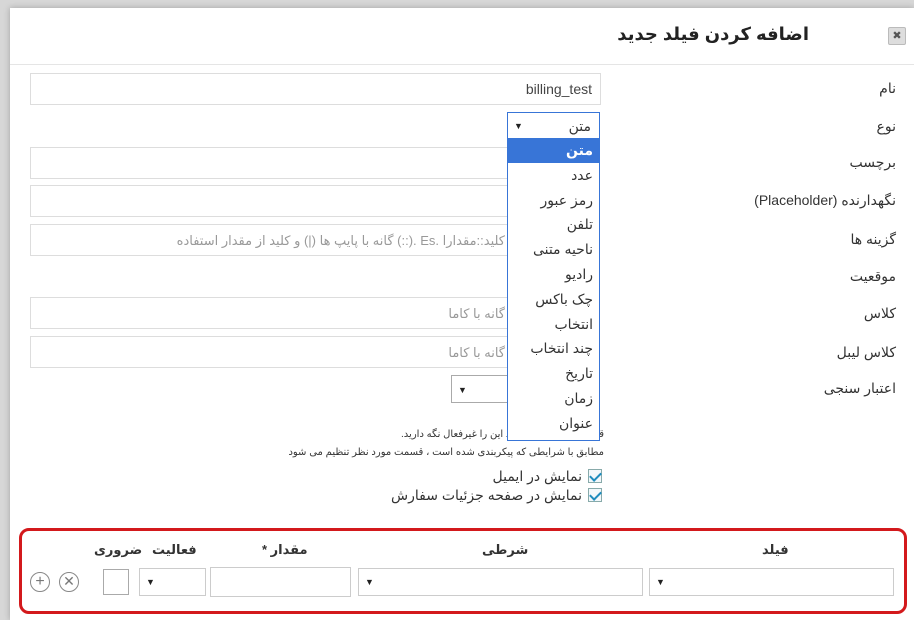 The width and height of the screenshot is (914, 620). Describe the element at coordinates (887, 88) in the screenshot. I see `name-label: نام` at that location.